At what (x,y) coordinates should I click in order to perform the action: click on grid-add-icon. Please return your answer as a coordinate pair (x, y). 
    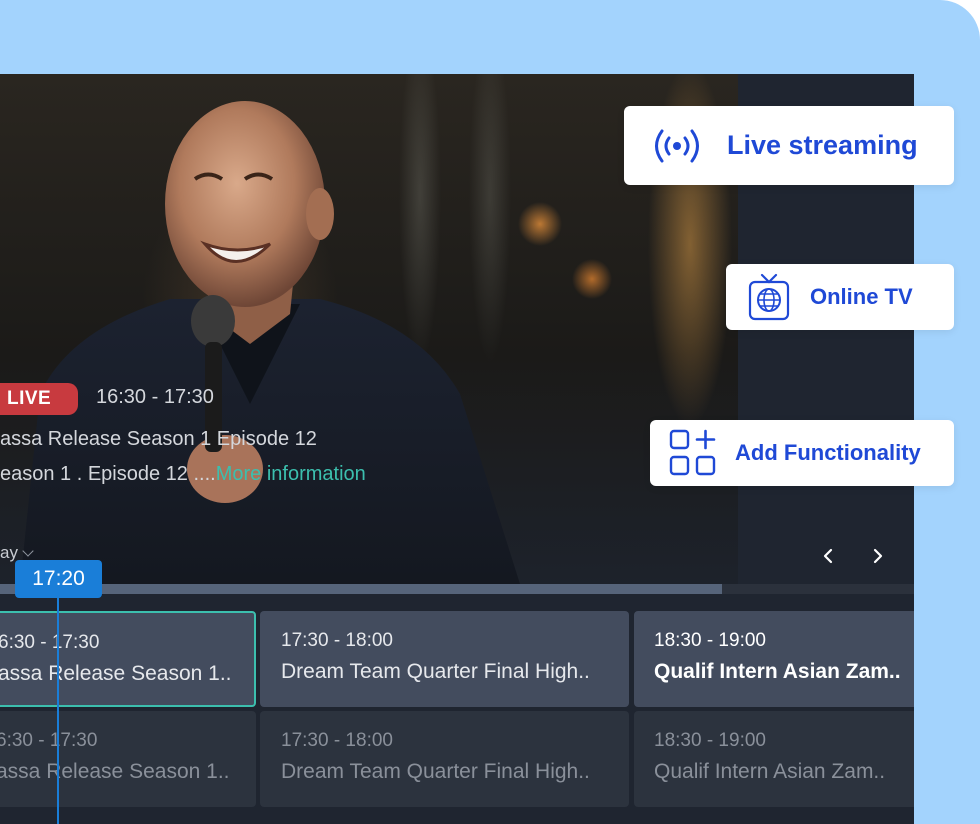
    Looking at the image, I should click on (692, 452).